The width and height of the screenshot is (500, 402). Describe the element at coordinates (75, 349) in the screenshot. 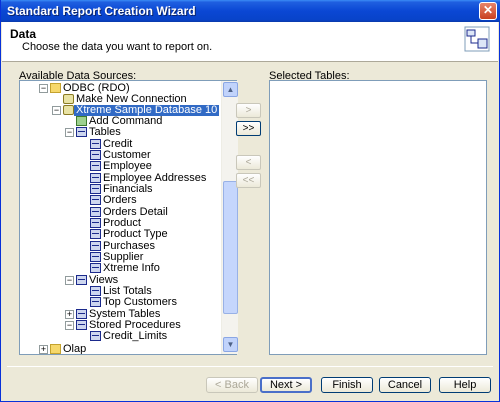

I see `tree-label: Olap` at that location.